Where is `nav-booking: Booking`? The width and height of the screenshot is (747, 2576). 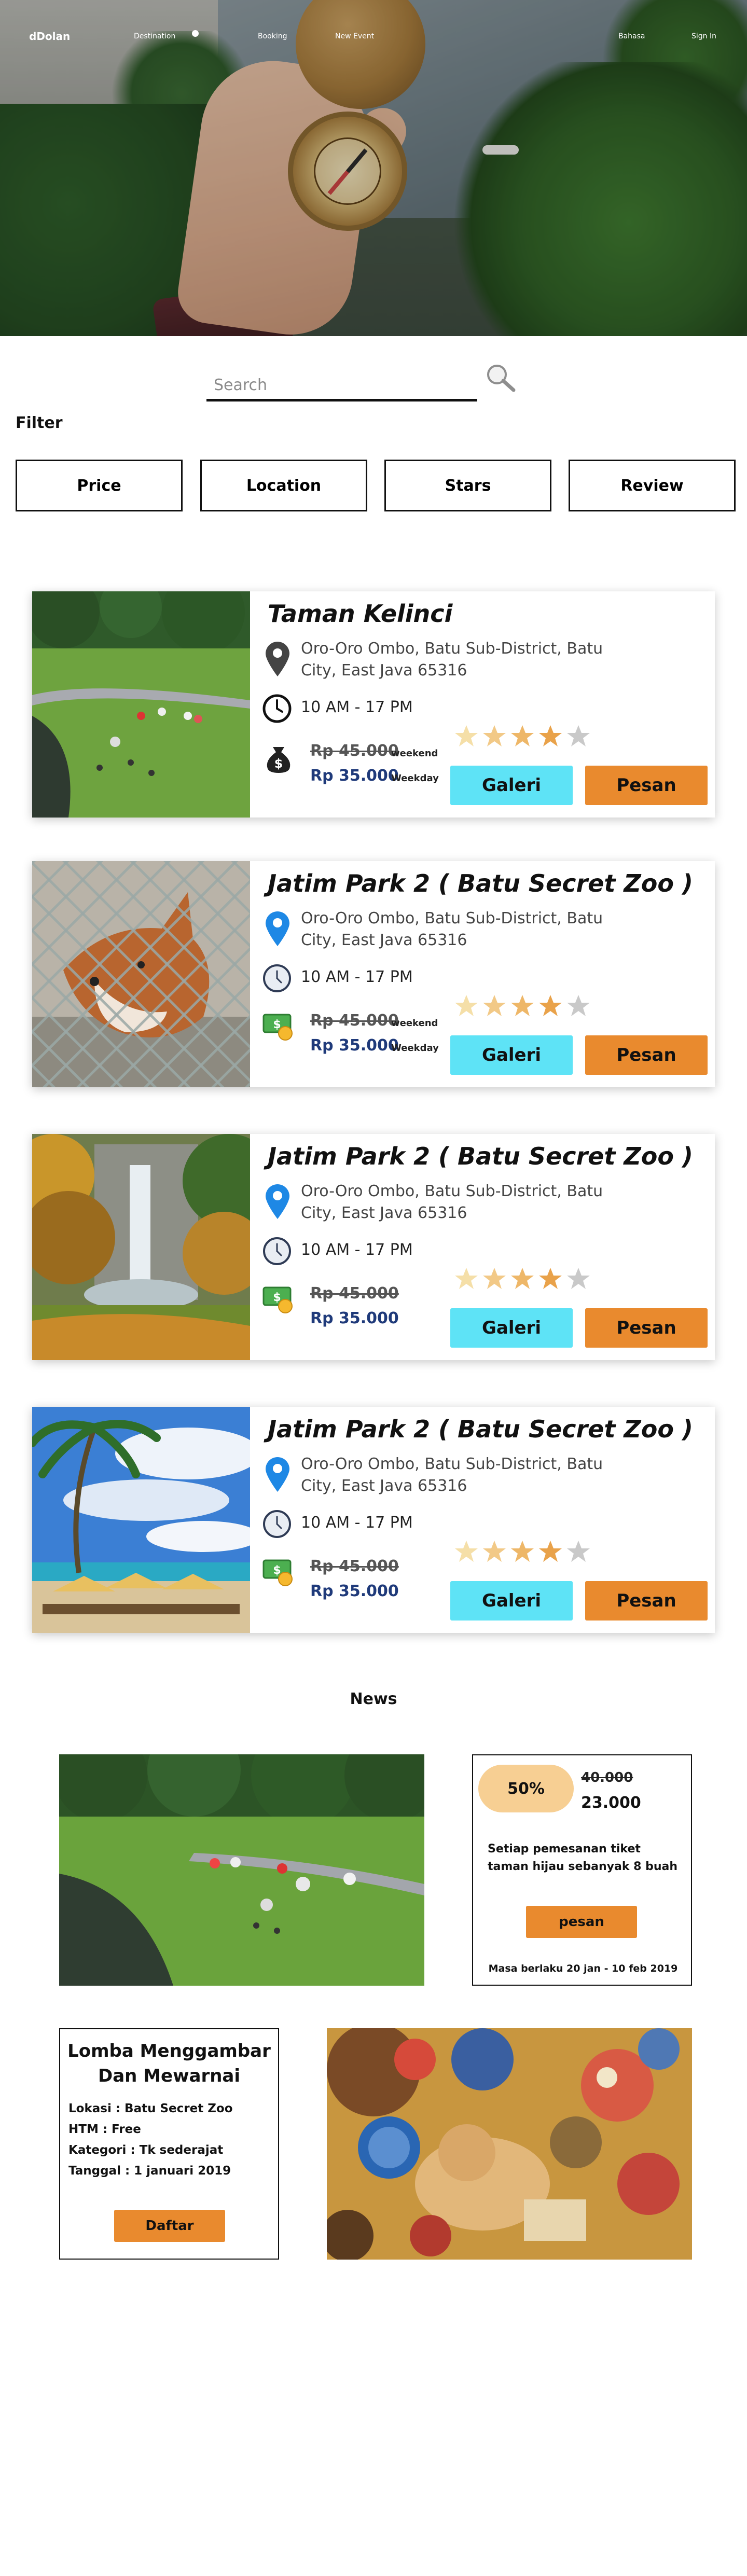 nav-booking: Booking is located at coordinates (273, 36).